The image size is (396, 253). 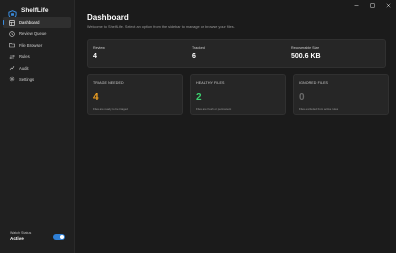 I want to click on sidebar-item-dashboard: Dashboard, so click(x=37, y=22).